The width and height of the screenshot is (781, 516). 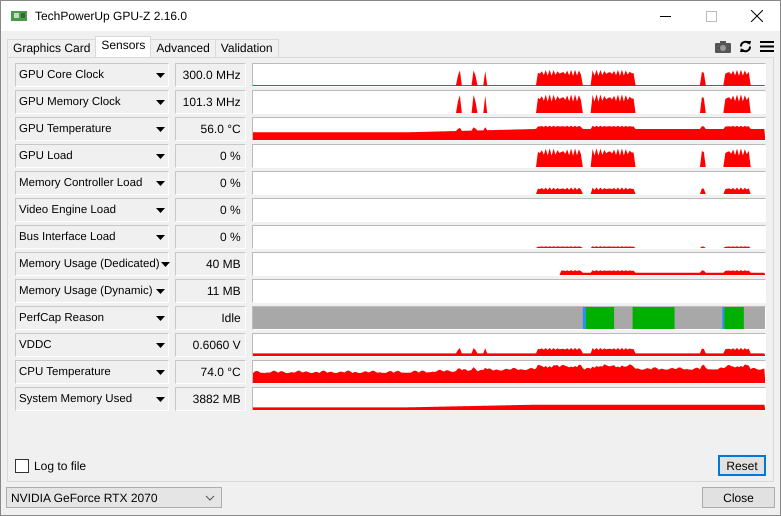 I want to click on tab: Sensors, so click(x=123, y=46).